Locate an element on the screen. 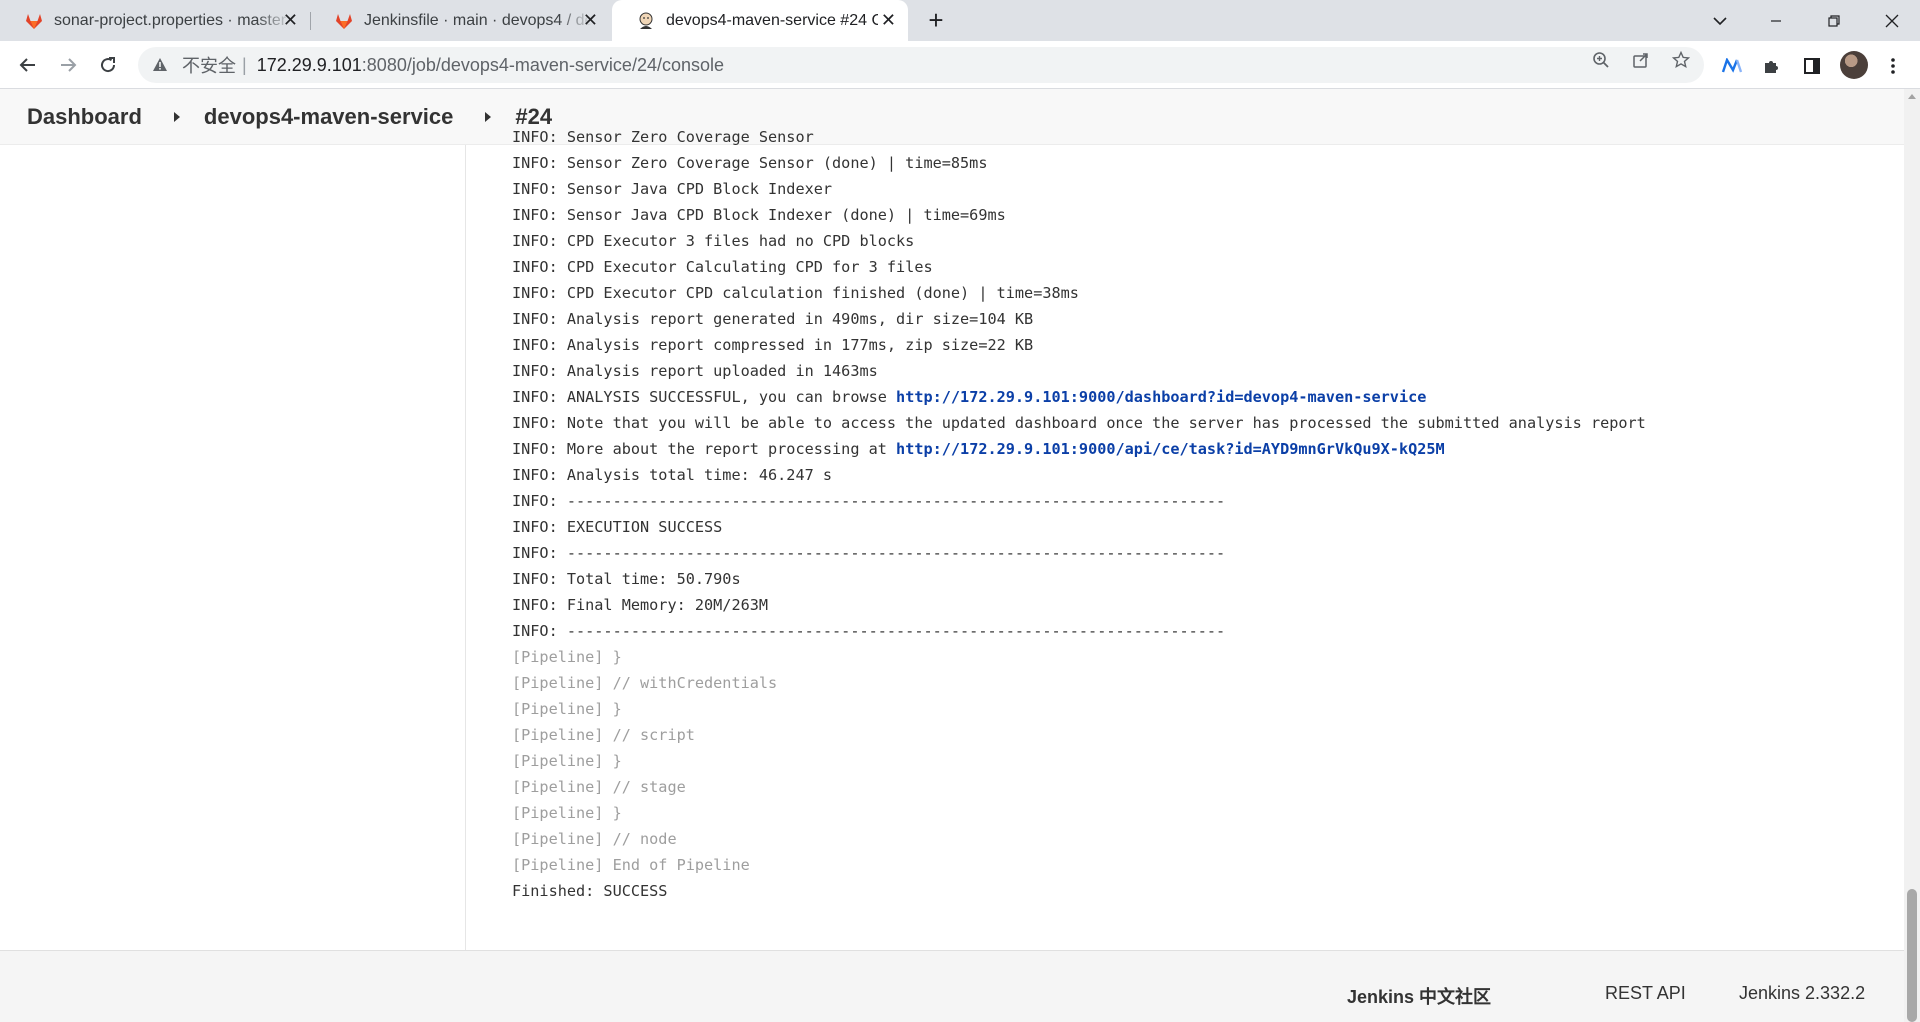 The width and height of the screenshot is (1920, 1022). footer-version: Jenkins 2.332.2 is located at coordinates (1802, 993).